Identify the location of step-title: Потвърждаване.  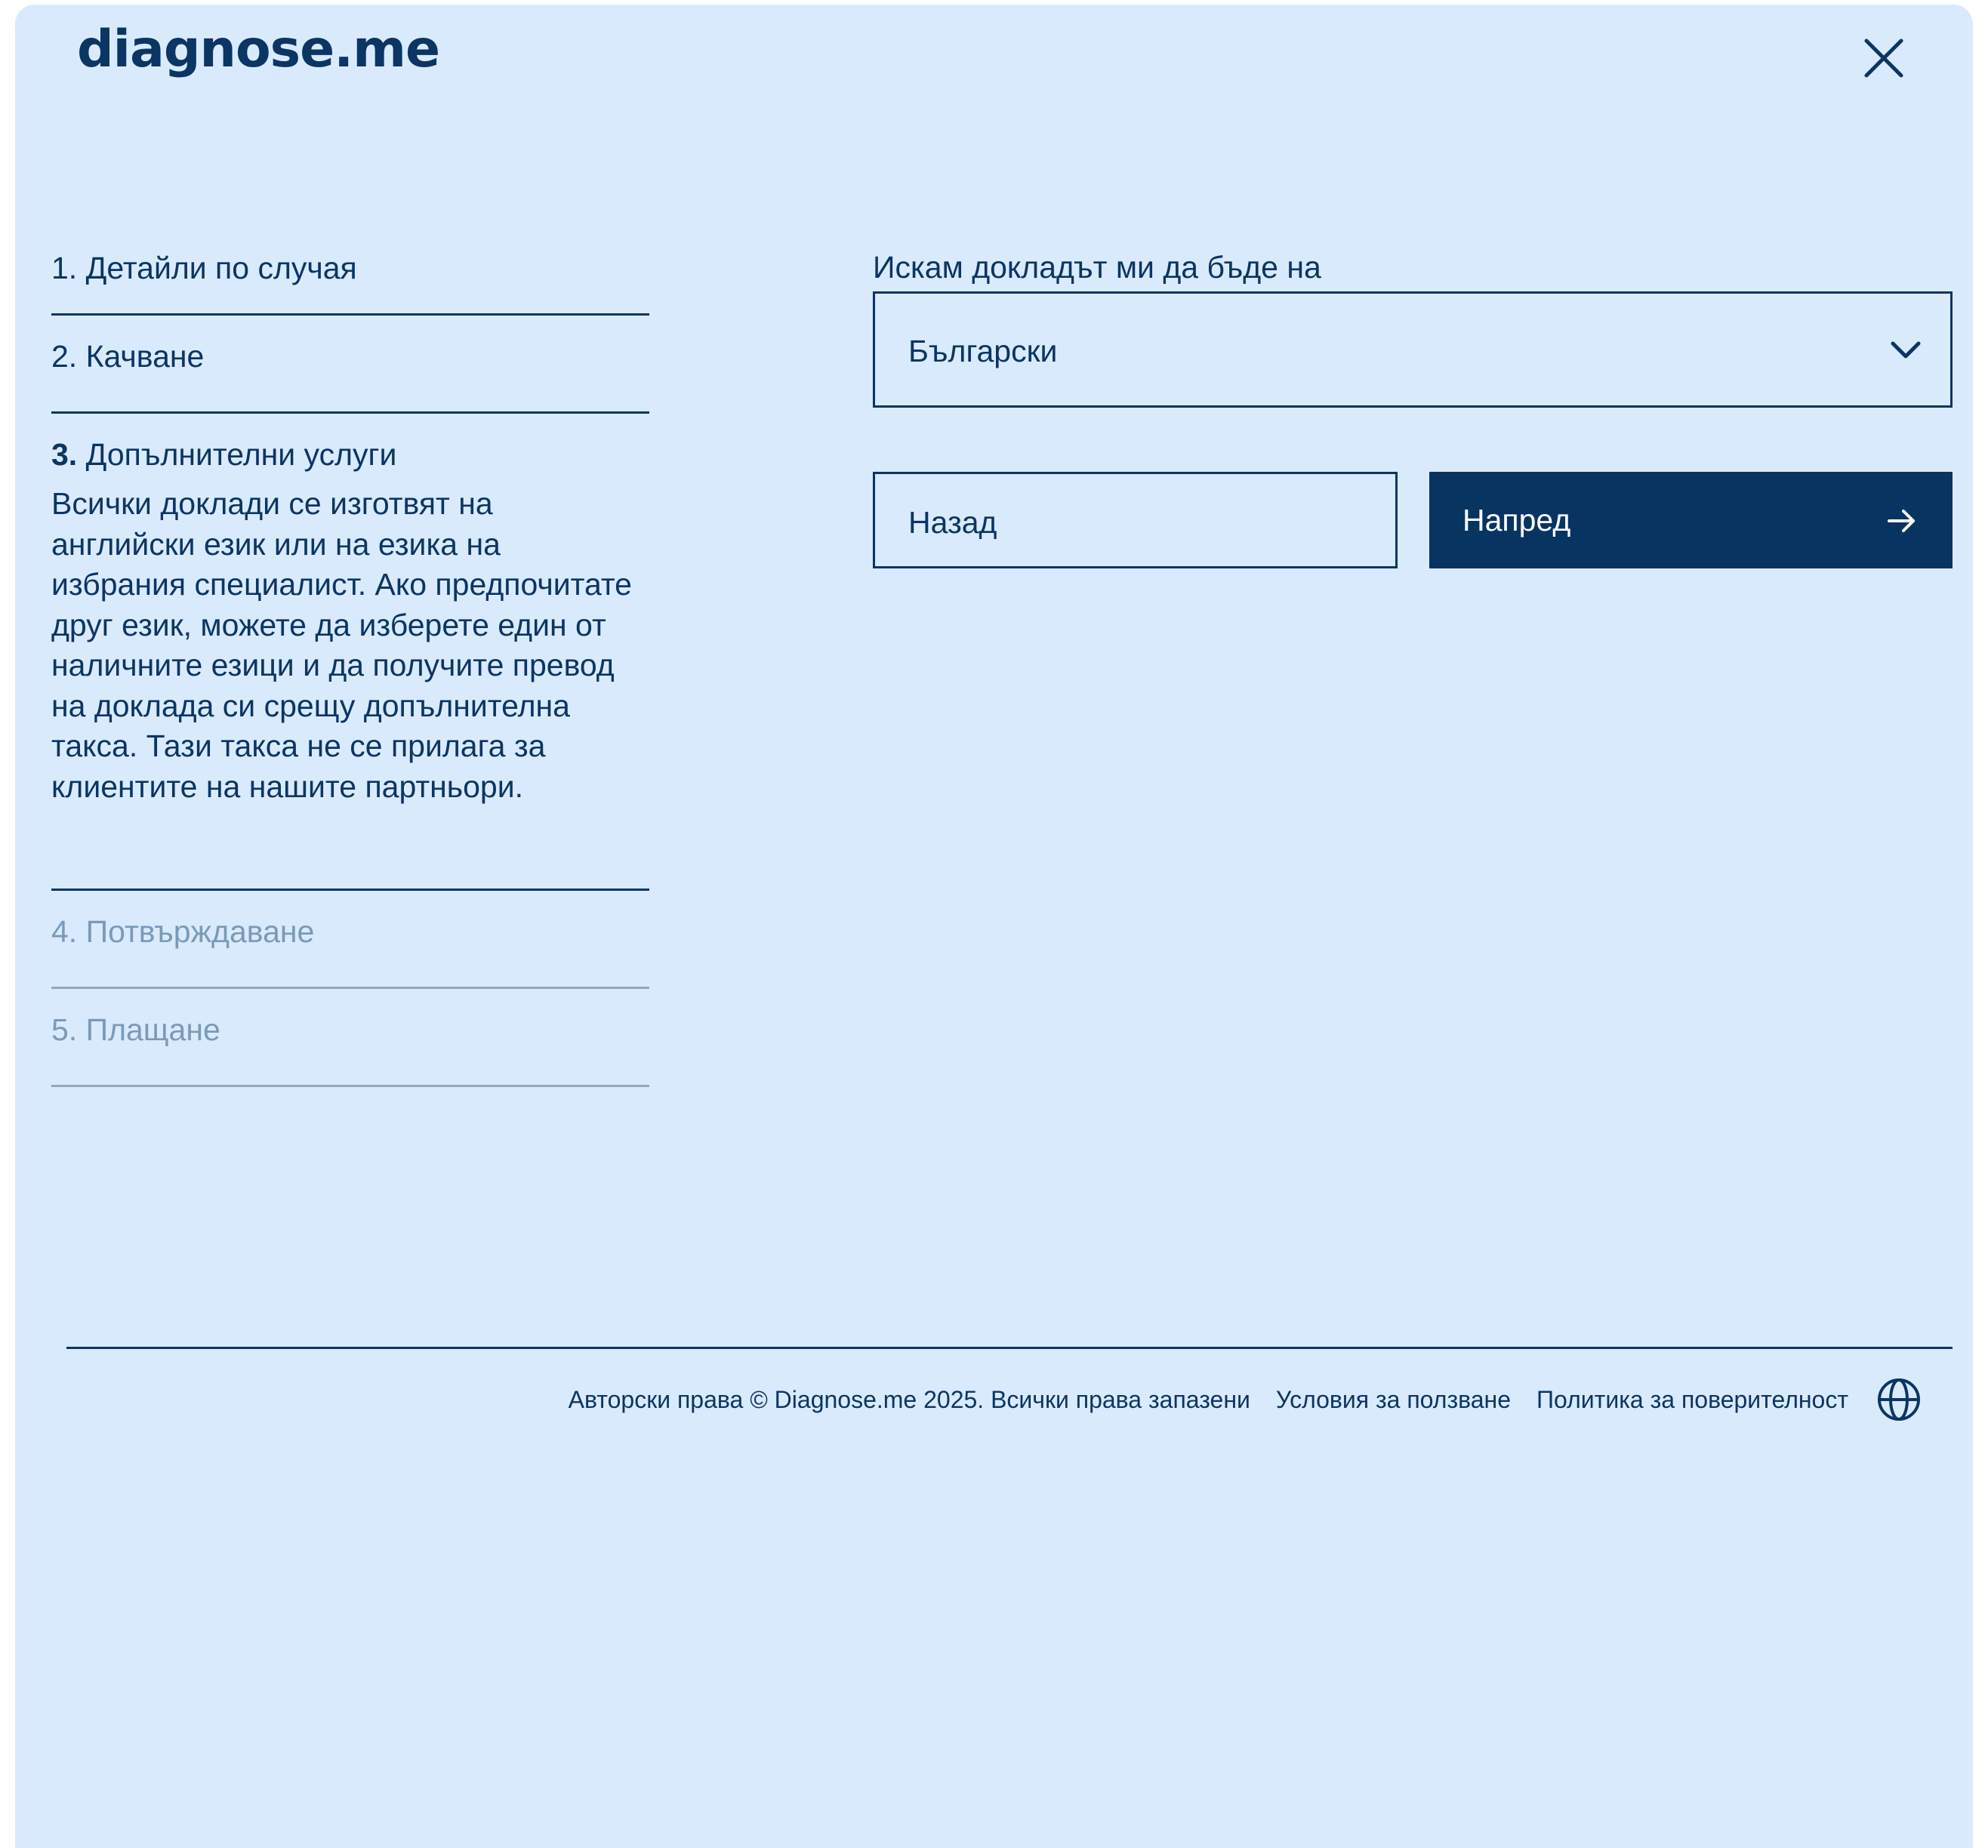
(200, 931).